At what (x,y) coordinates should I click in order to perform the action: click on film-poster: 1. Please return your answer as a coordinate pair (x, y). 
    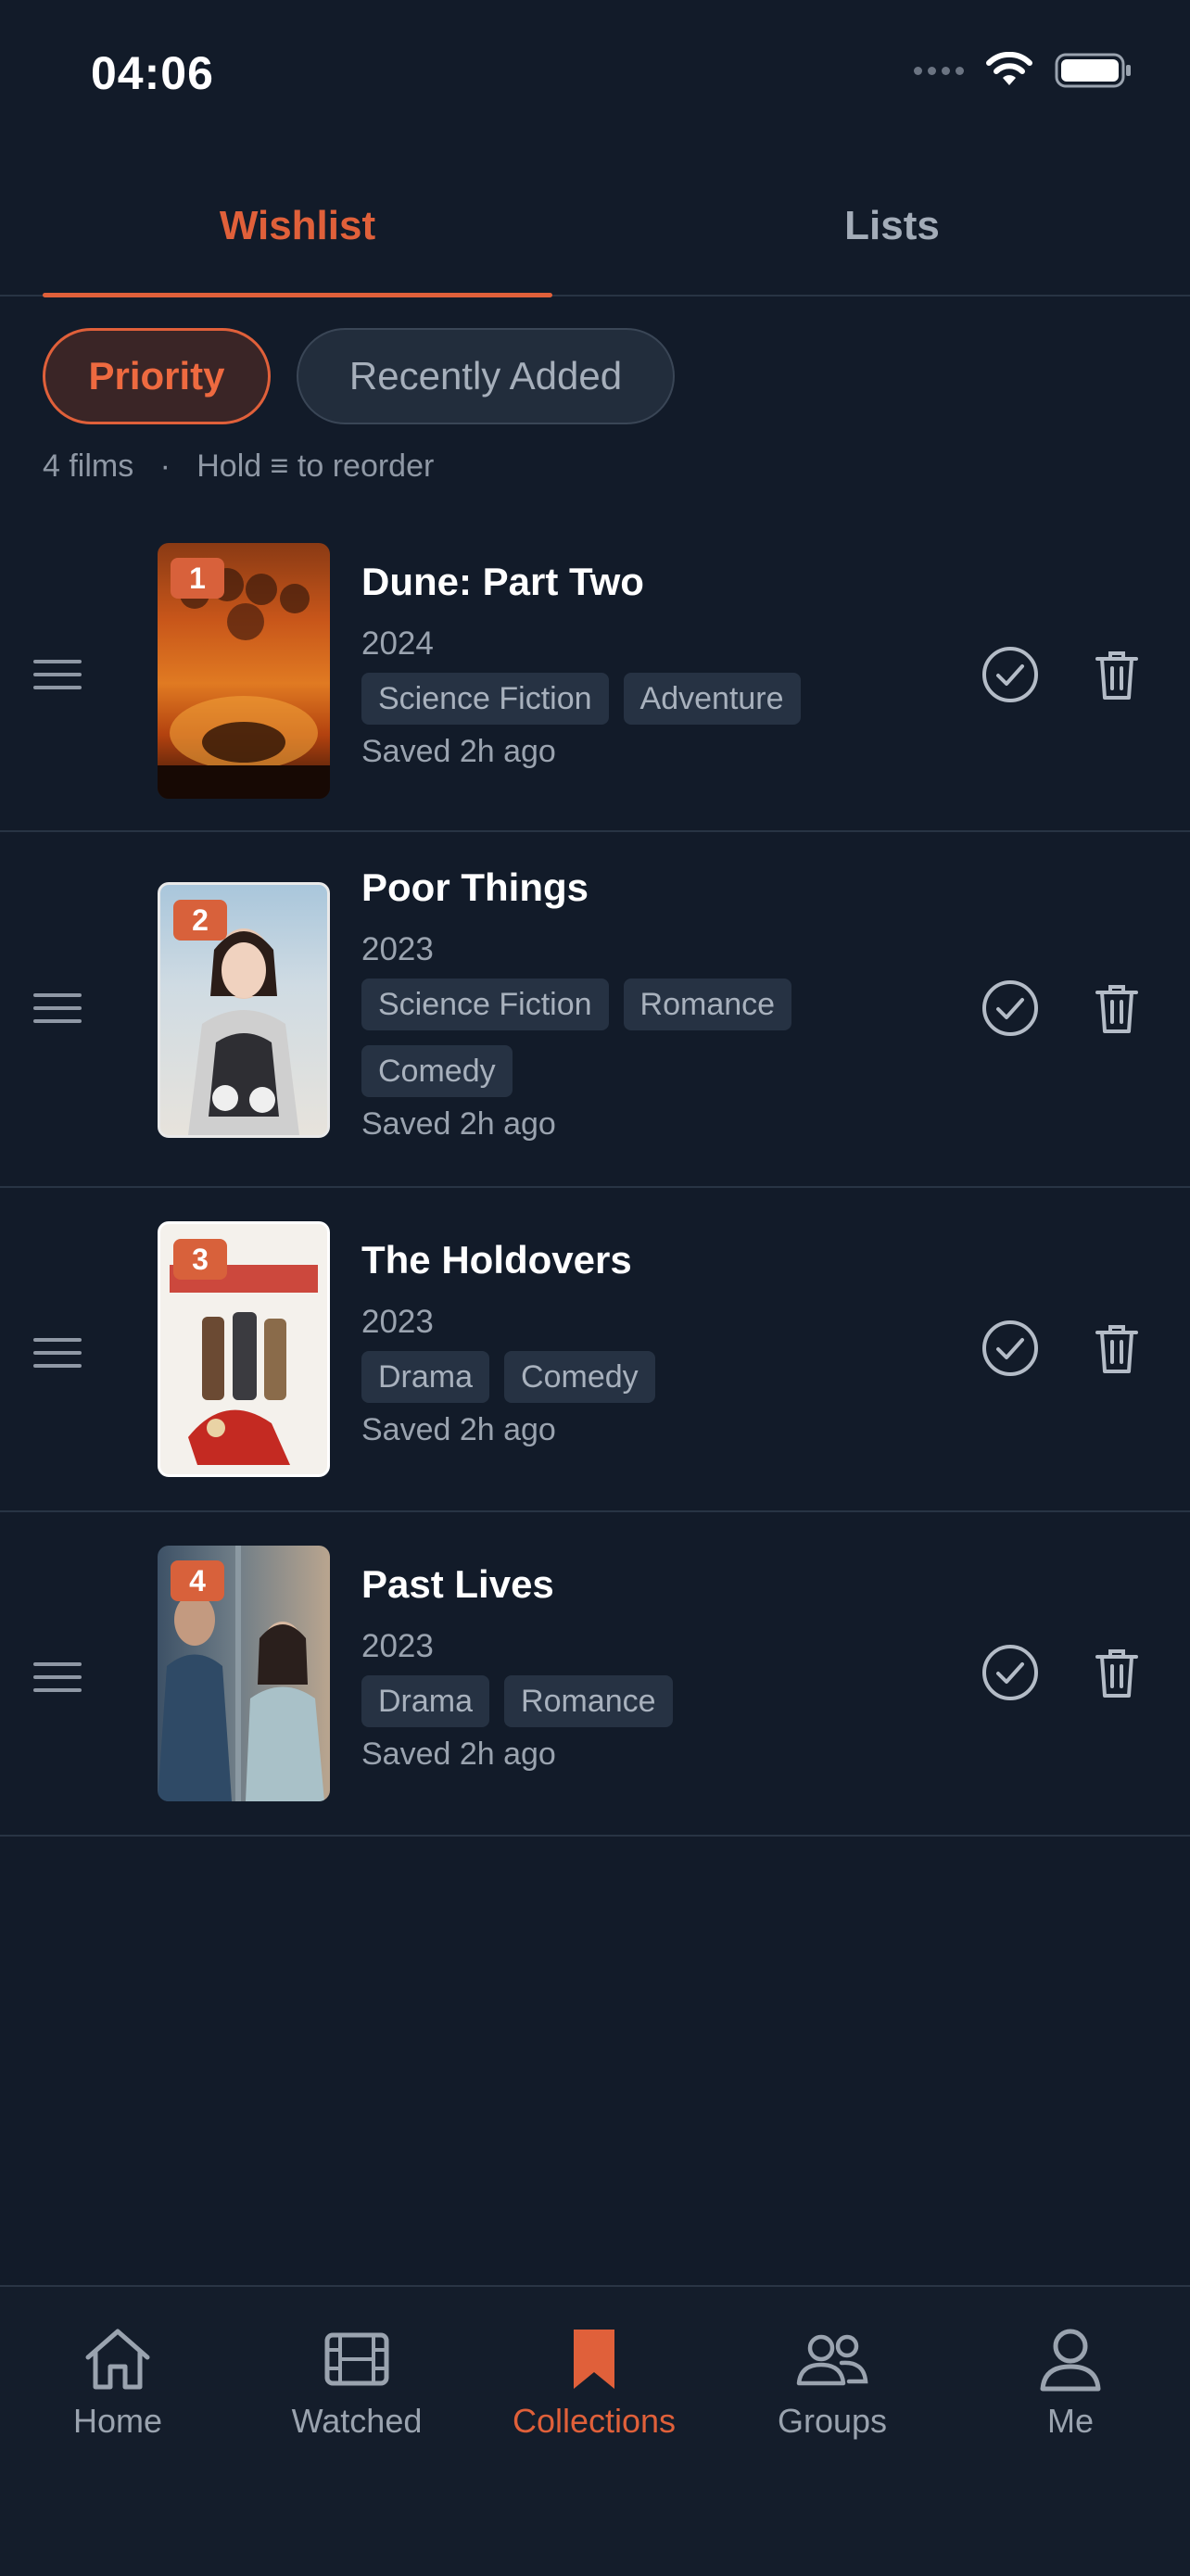
    Looking at the image, I should click on (244, 671).